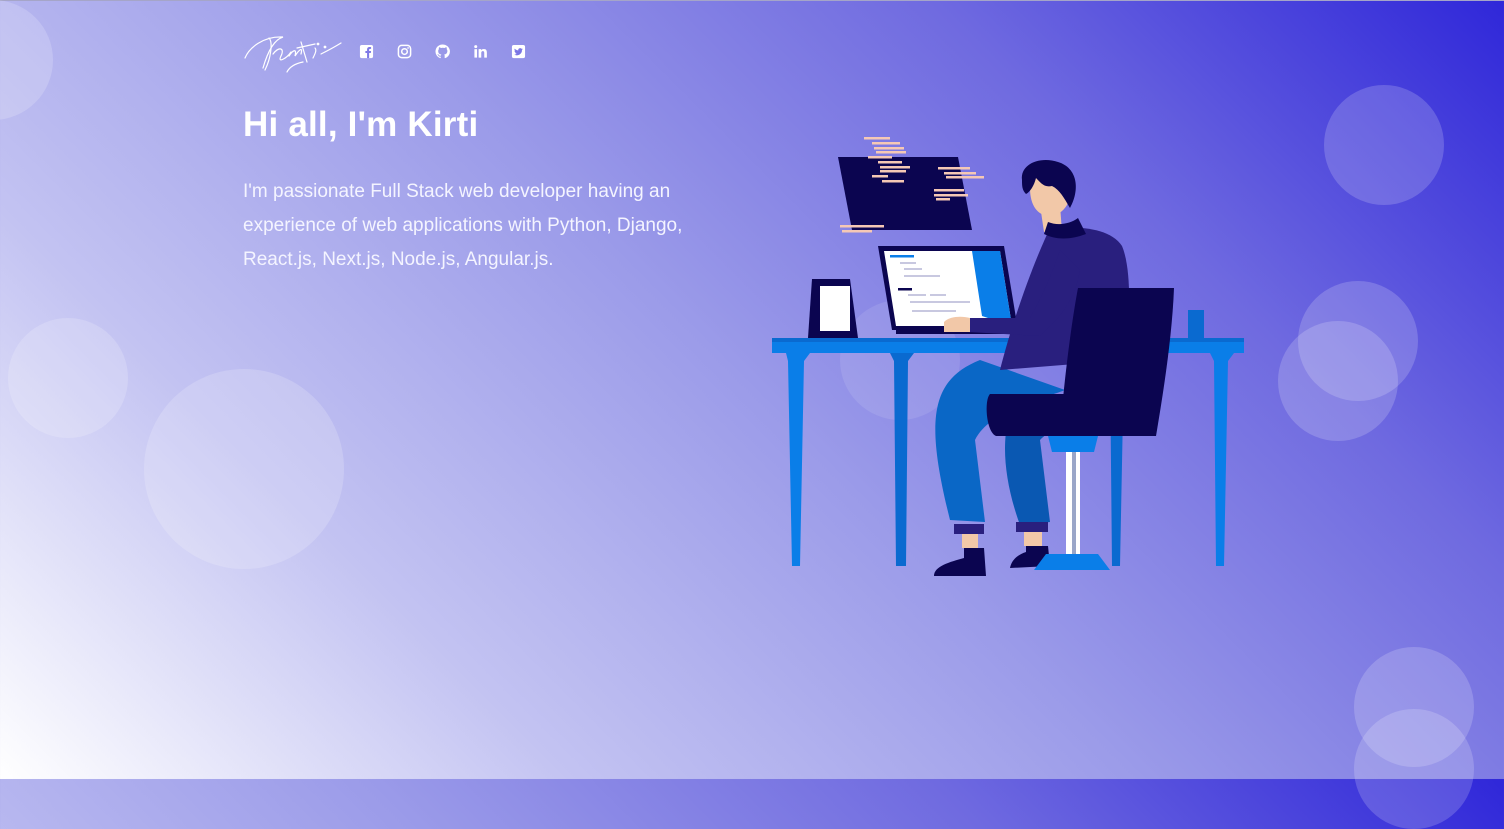  I want to click on header-nav, so click(483, 51).